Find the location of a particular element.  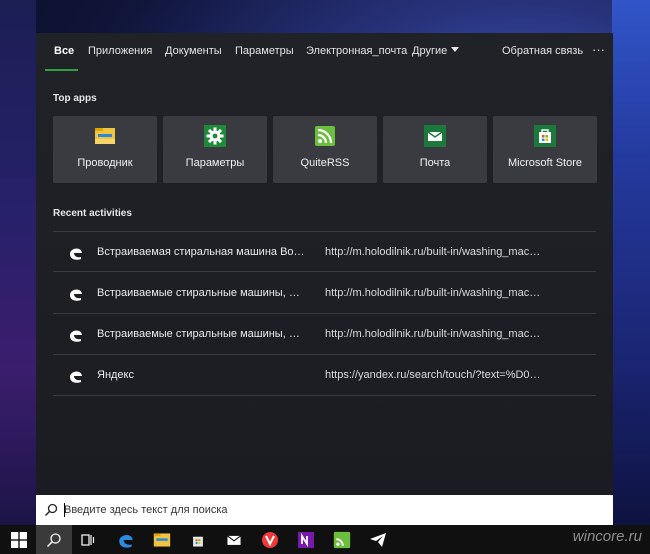

tab-all: Все is located at coordinates (64, 51).